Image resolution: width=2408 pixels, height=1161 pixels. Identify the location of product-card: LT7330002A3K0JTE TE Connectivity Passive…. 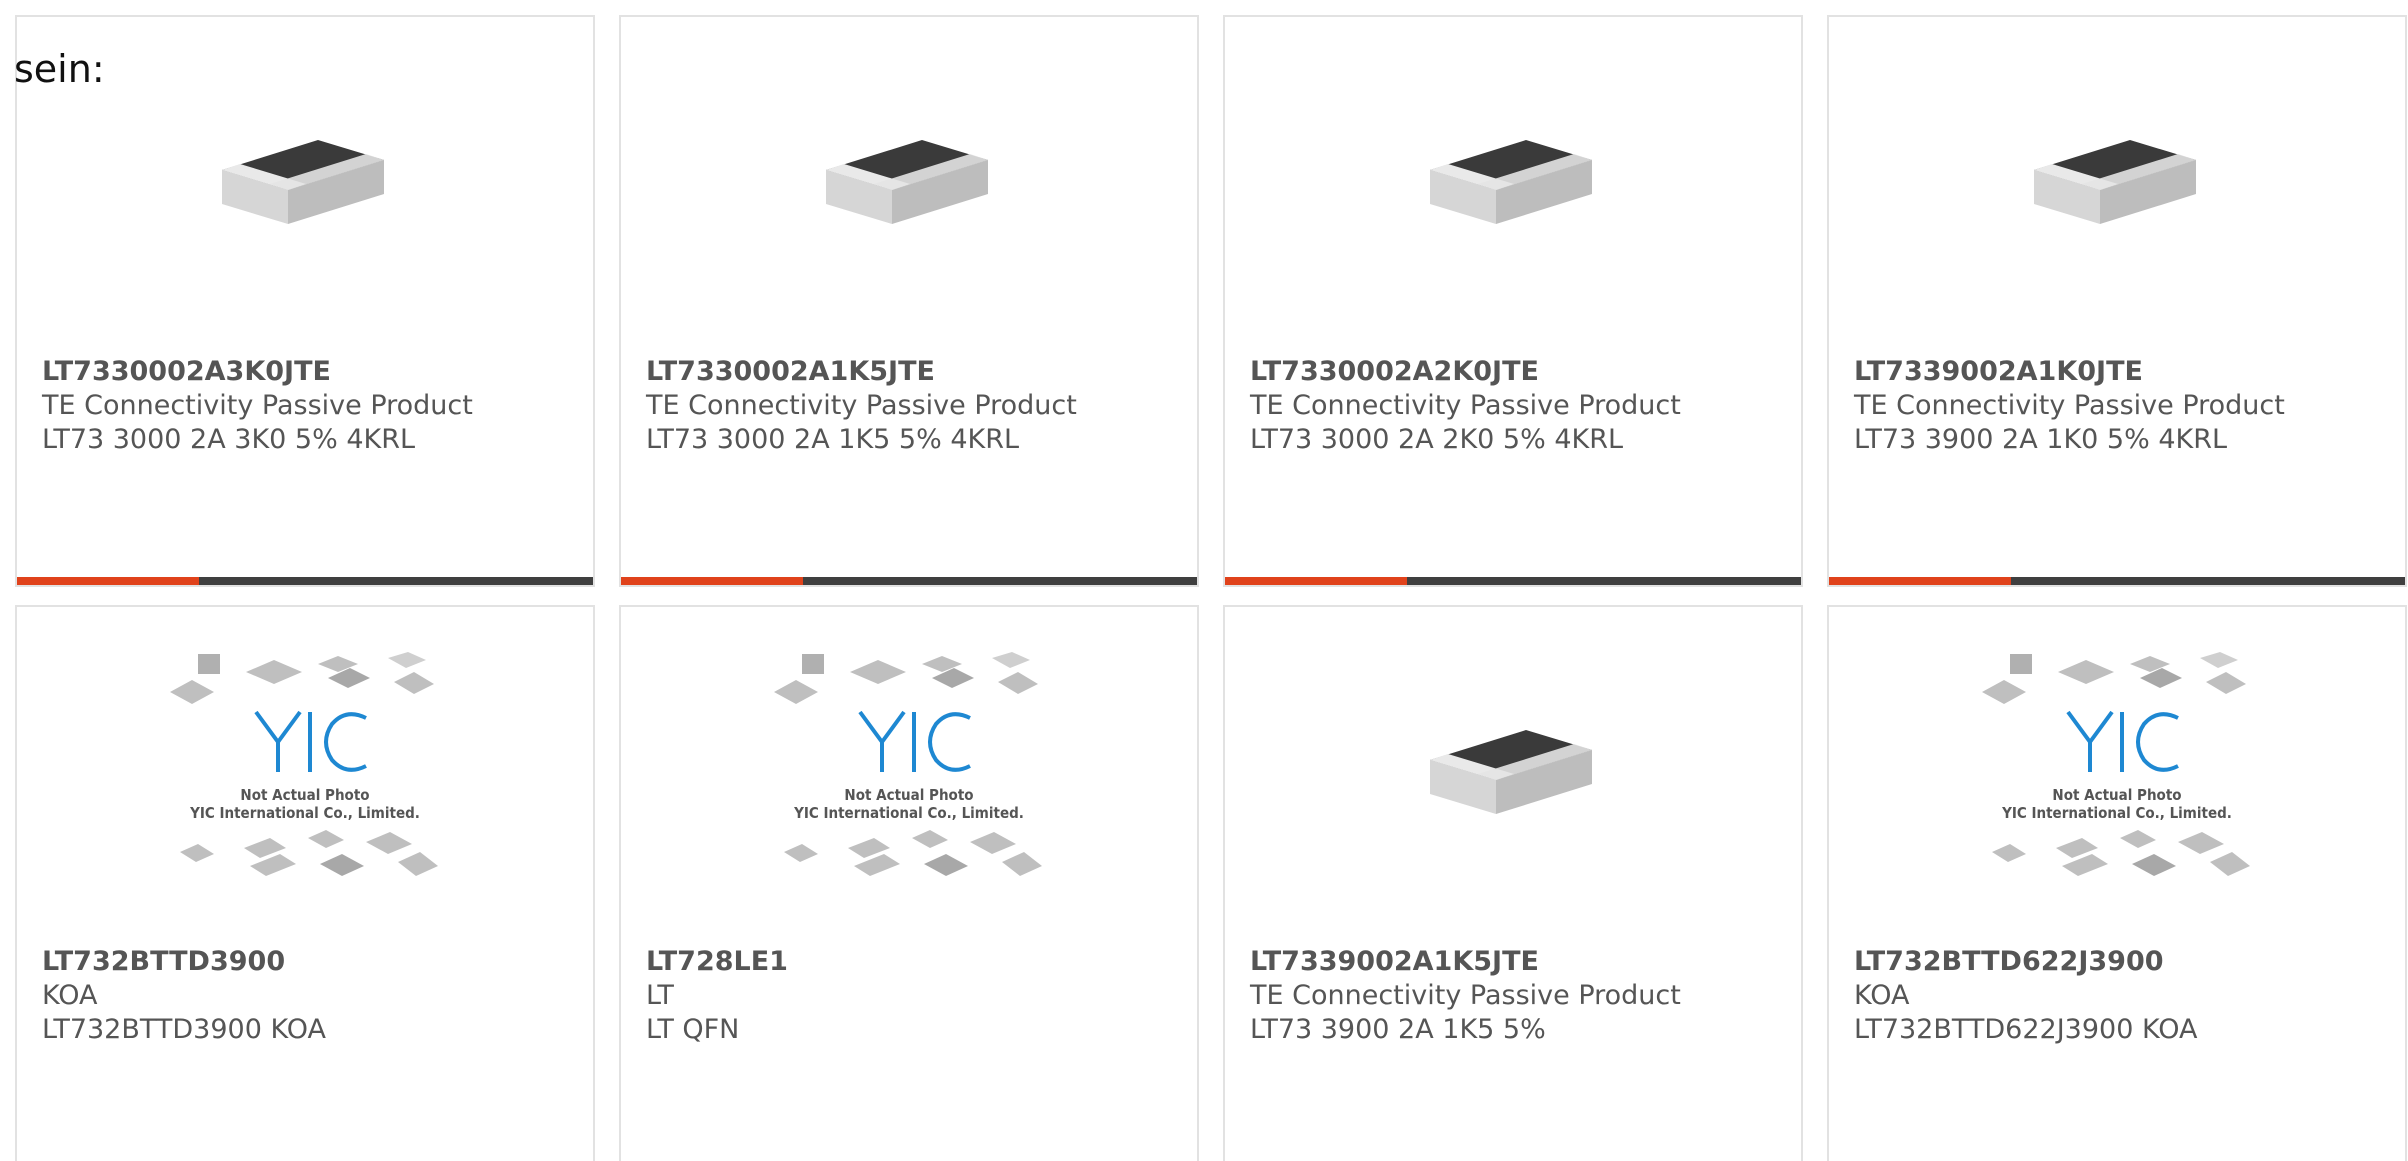
(305, 301).